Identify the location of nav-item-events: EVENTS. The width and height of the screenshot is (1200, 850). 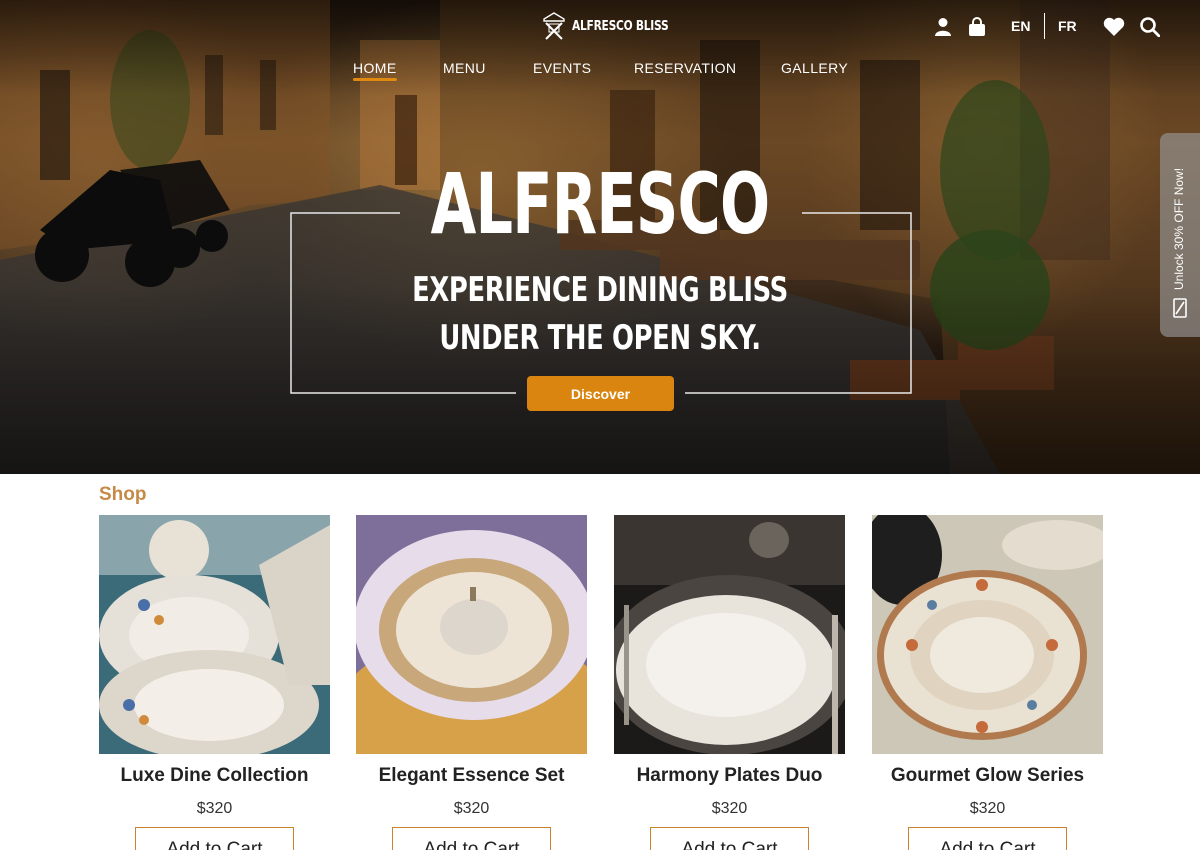
(562, 68).